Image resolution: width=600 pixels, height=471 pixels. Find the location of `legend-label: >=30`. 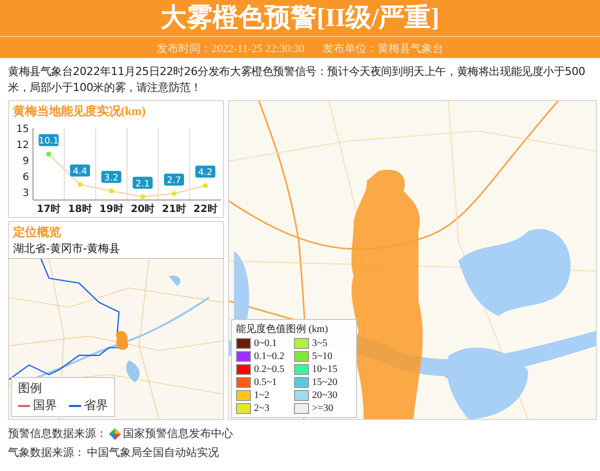

legend-label: >=30 is located at coordinates (323, 408).